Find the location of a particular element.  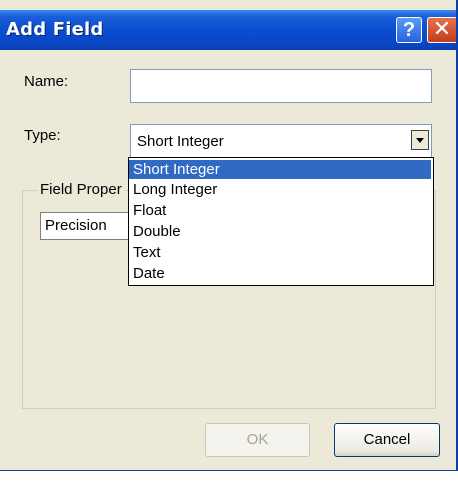

field-properties-legend: Field Proper is located at coordinates (81, 189).